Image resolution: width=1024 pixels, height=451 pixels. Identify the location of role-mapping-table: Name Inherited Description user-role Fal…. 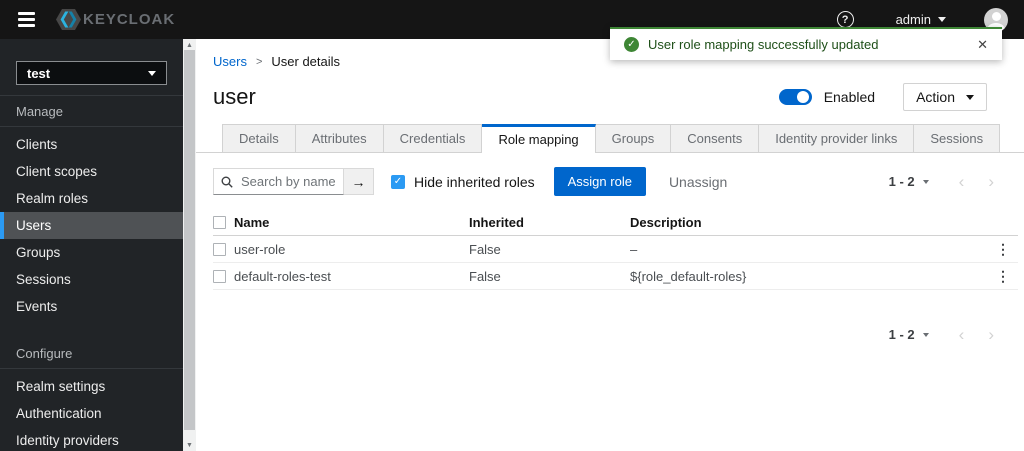
(615, 249).